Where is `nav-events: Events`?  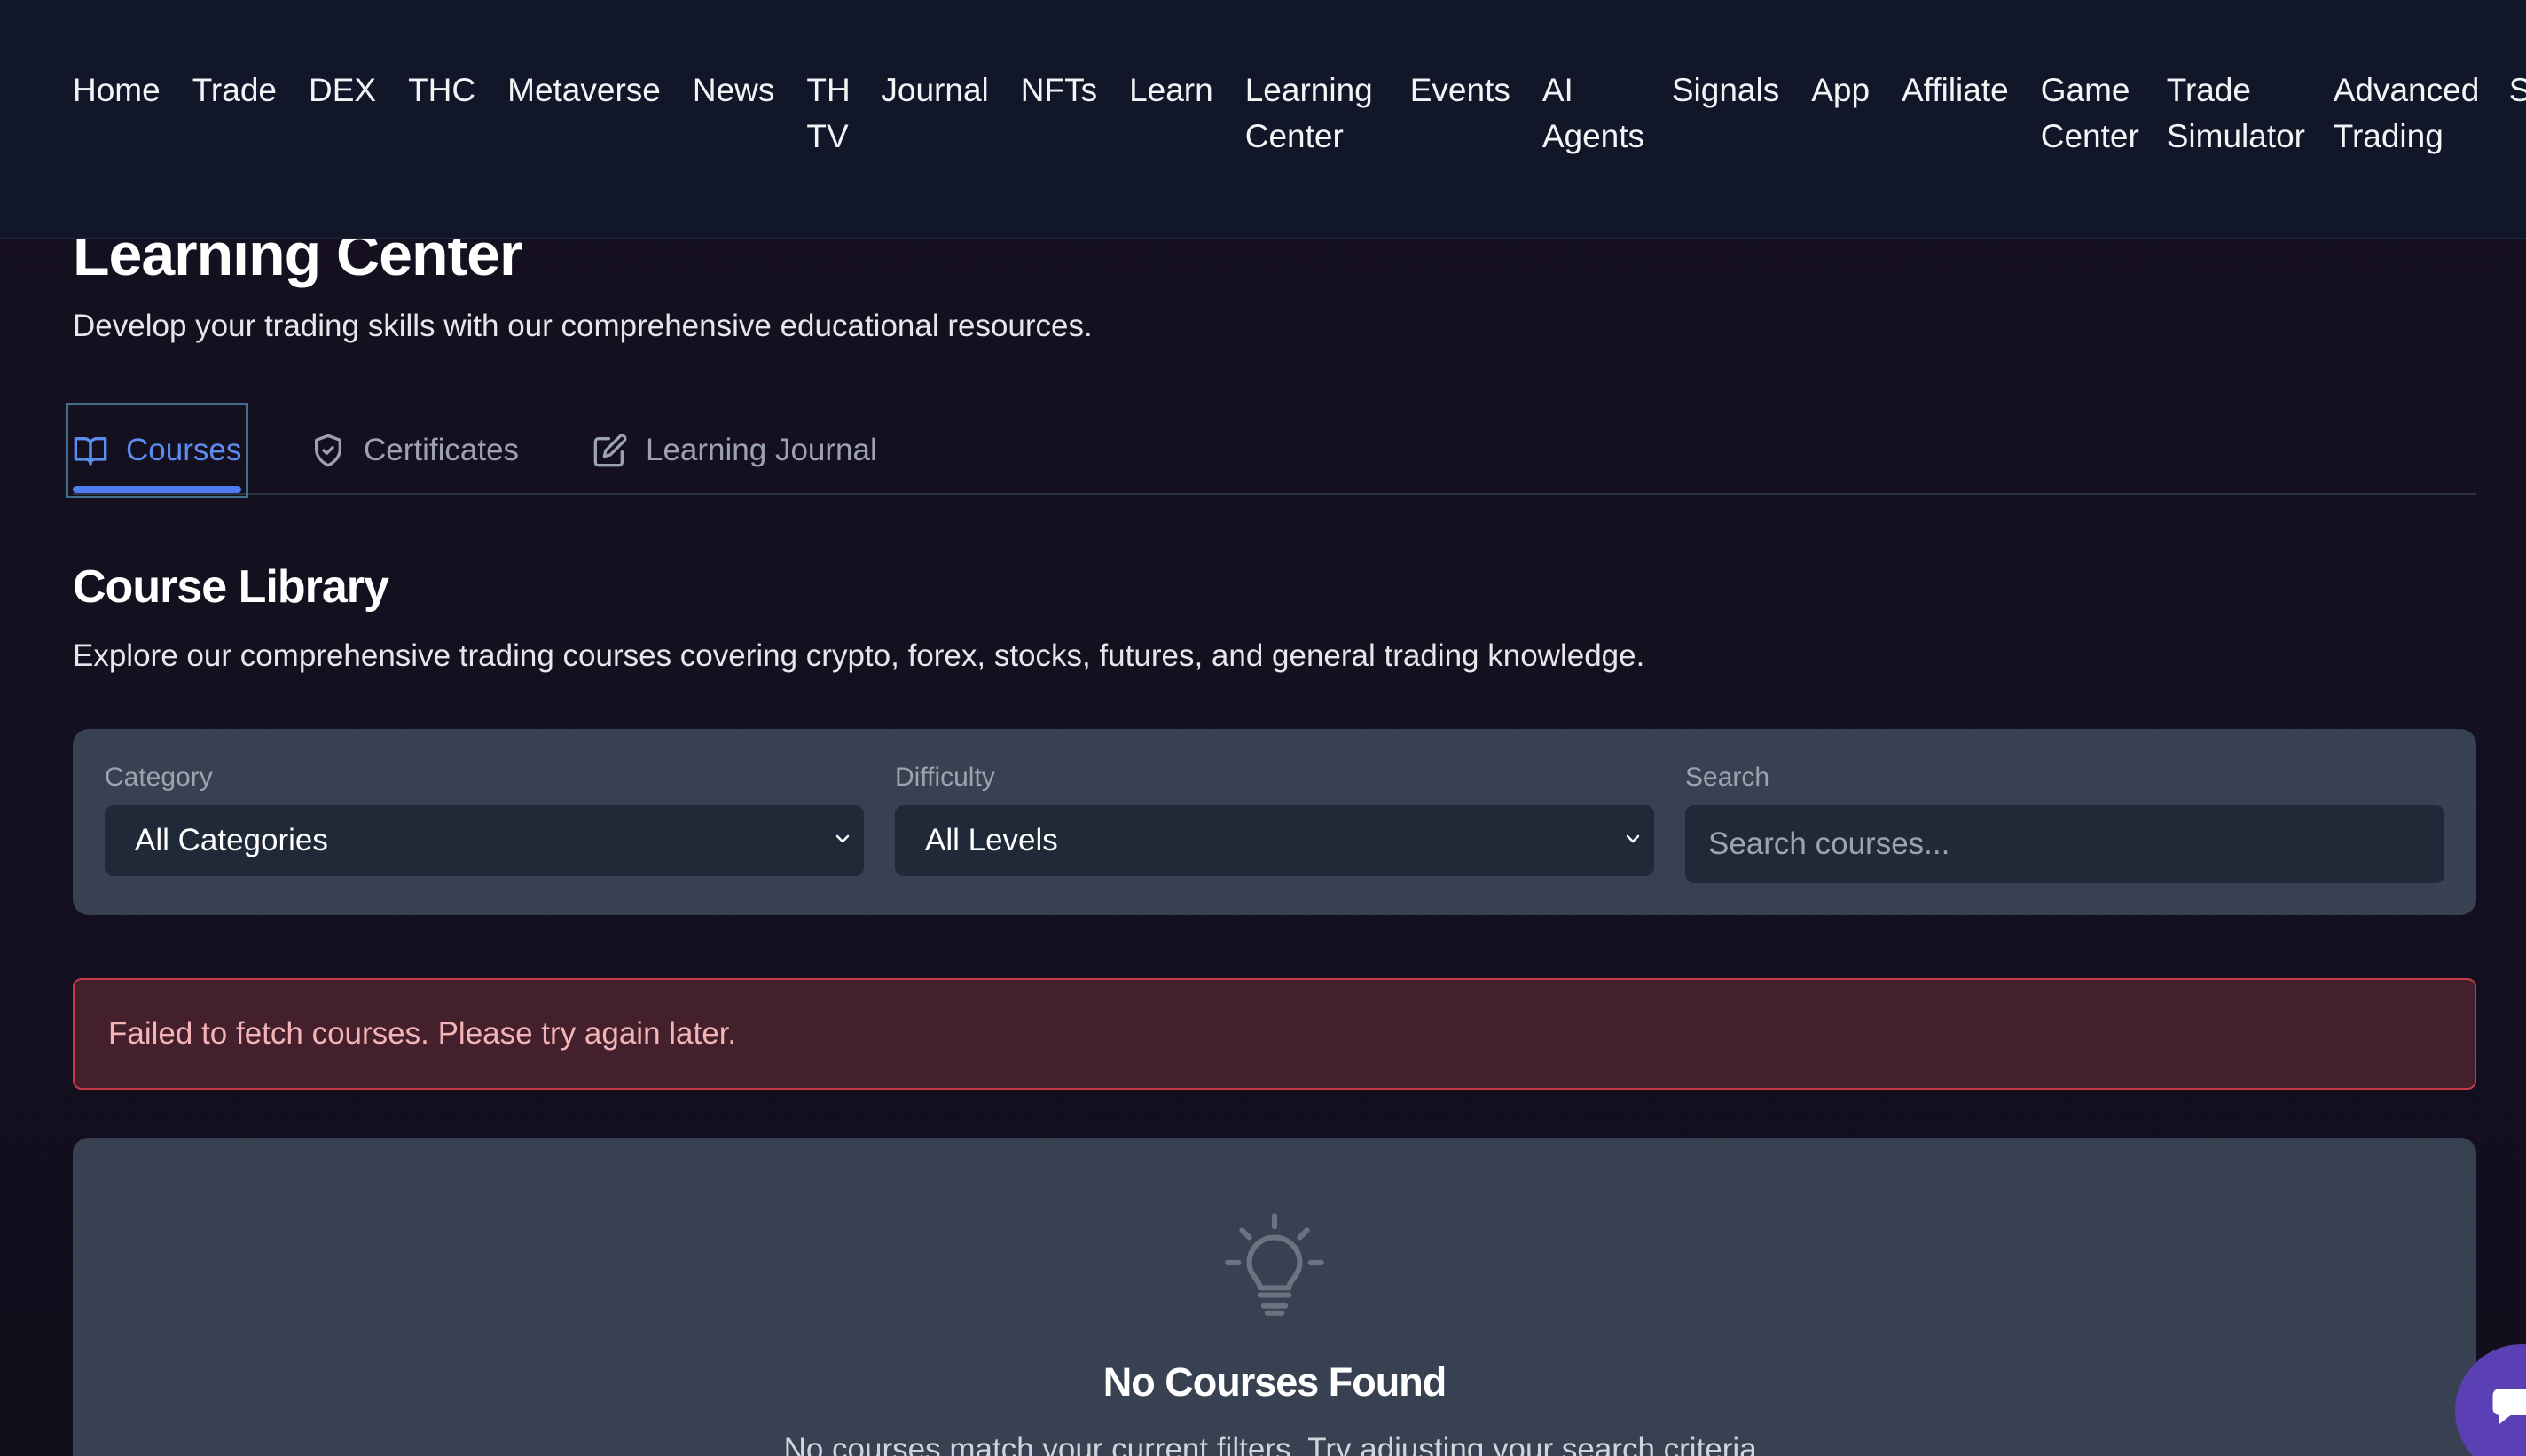 nav-events: Events is located at coordinates (1460, 113).